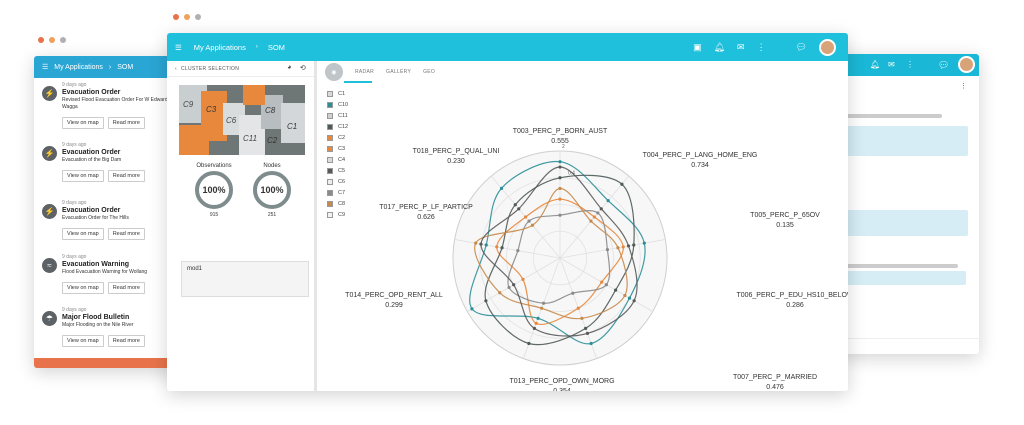  What do you see at coordinates (289, 68) in the screenshot?
I see `palette-icon: ◕` at bounding box center [289, 68].